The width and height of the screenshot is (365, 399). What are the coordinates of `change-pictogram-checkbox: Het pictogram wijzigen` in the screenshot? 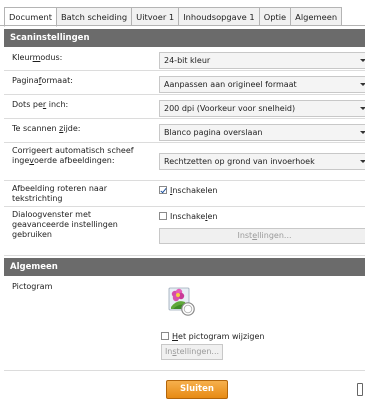 It's located at (212, 336).